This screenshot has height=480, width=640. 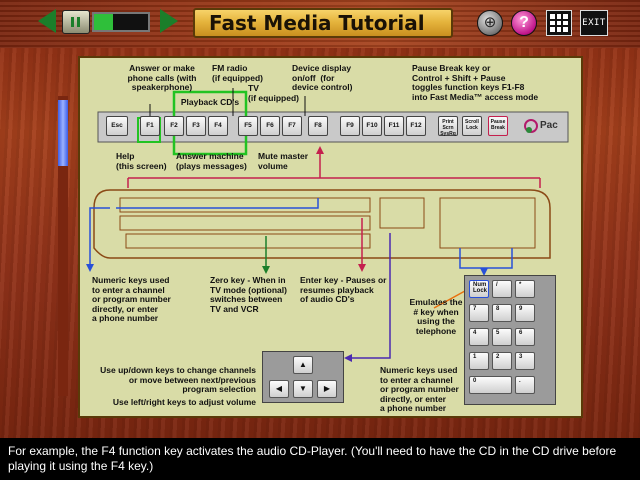 What do you see at coordinates (270, 126) in the screenshot?
I see `key-f6: F6` at bounding box center [270, 126].